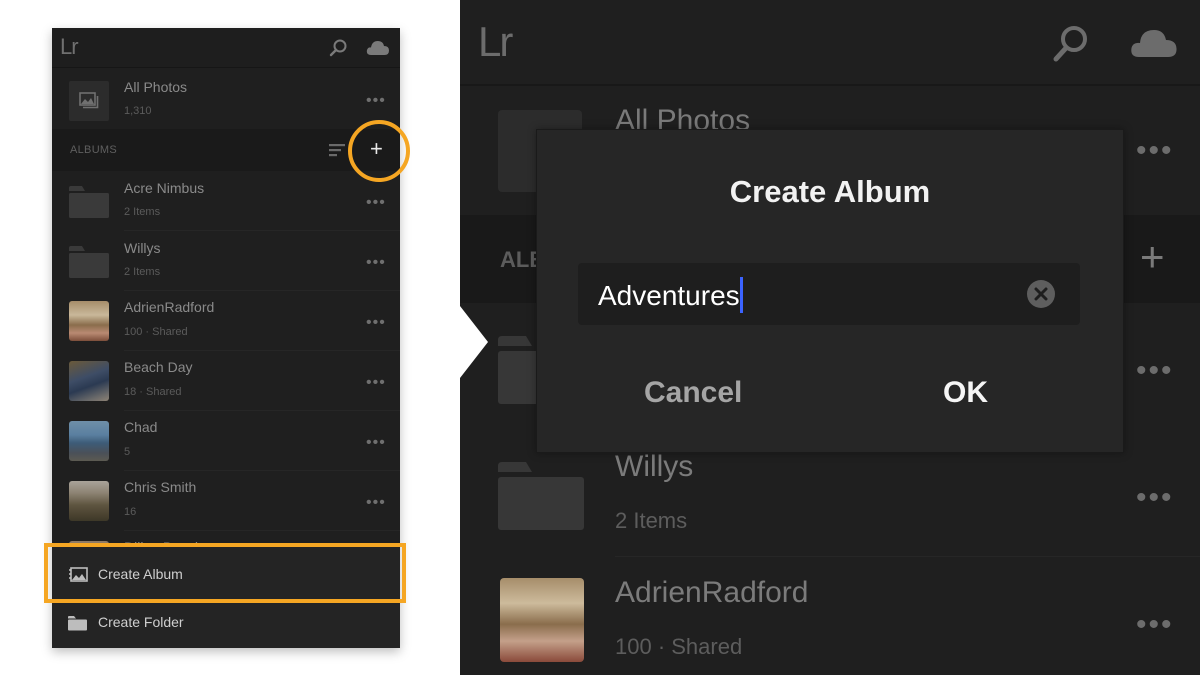 The width and height of the screenshot is (1200, 675). Describe the element at coordinates (141, 427) in the screenshot. I see `album-name: Chad` at that location.